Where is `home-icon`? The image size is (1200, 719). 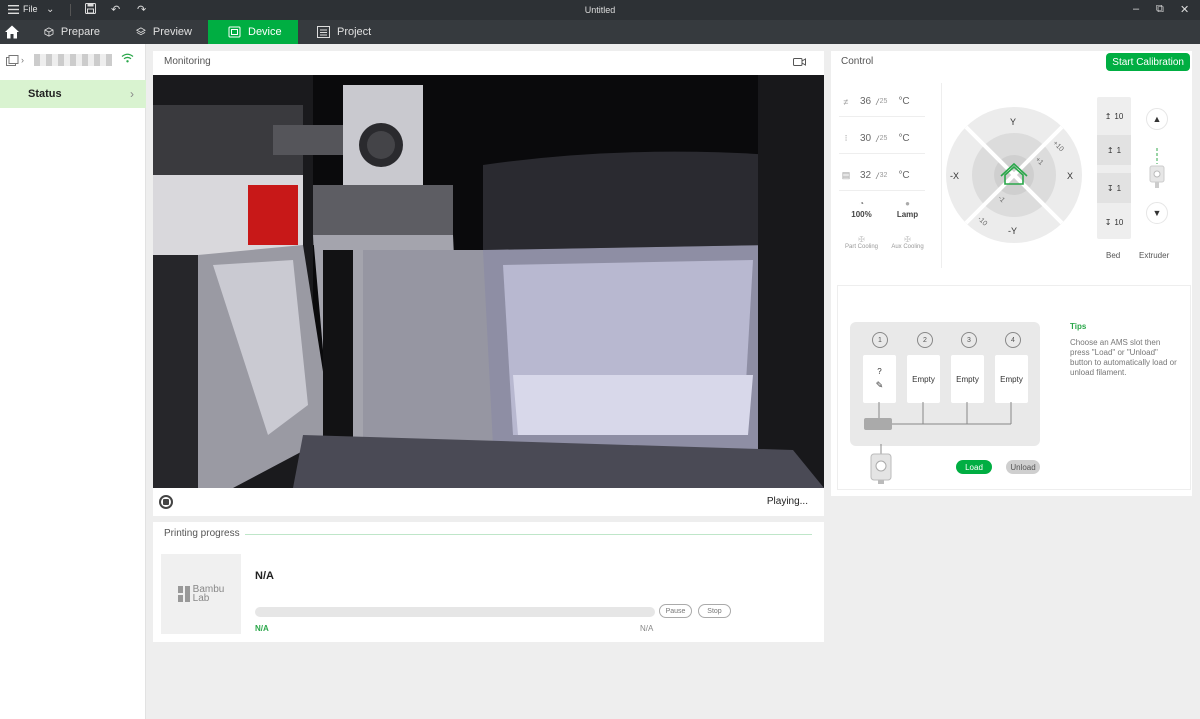
home-icon is located at coordinates (12, 32).